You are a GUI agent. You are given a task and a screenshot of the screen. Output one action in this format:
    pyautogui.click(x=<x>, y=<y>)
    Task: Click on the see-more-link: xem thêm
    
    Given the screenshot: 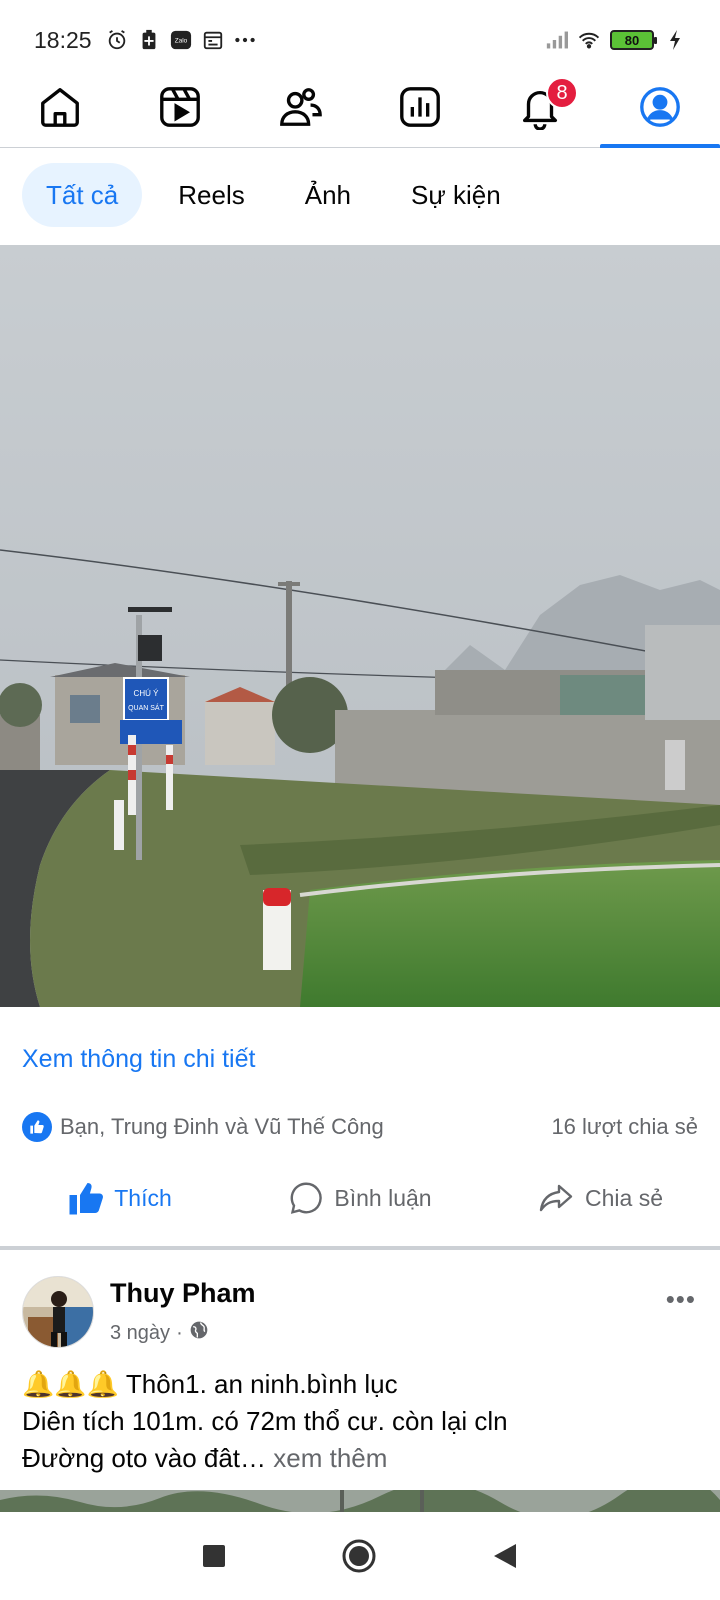 What is the action you would take?
    pyautogui.click(x=330, y=1458)
    